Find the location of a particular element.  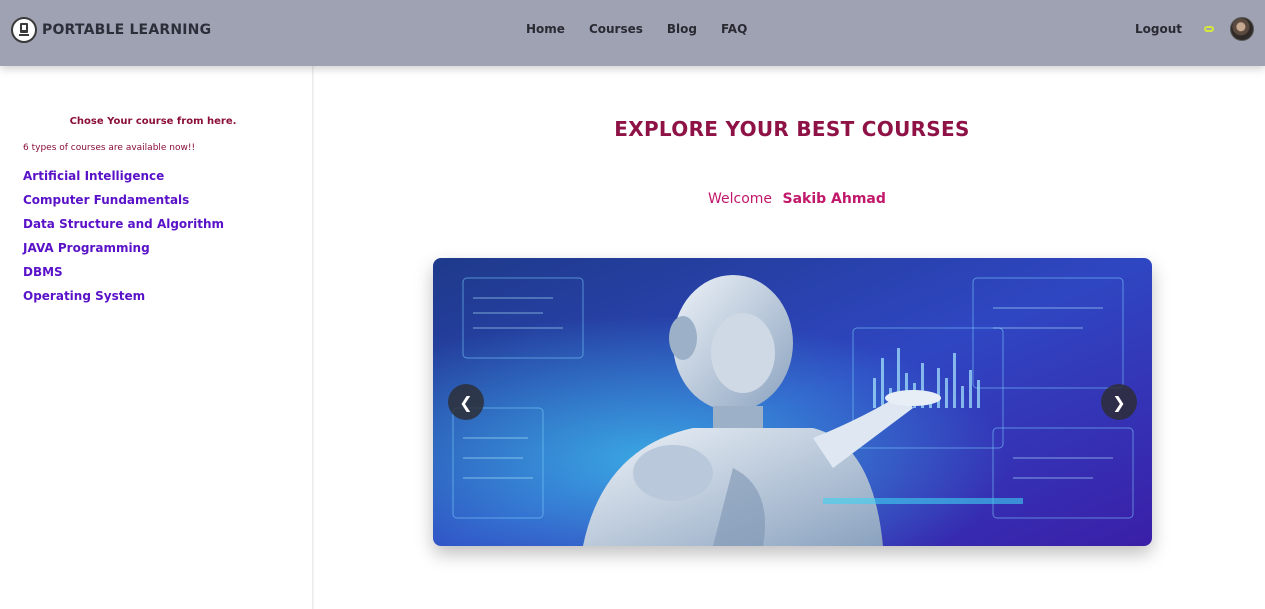

welcome-message: Welcome Sakib Ahmad is located at coordinates (797, 199).